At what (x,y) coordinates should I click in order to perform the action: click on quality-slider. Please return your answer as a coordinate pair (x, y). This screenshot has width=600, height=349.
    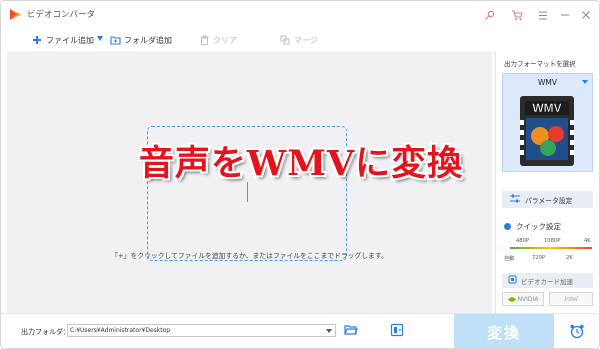
    Looking at the image, I should click on (551, 248).